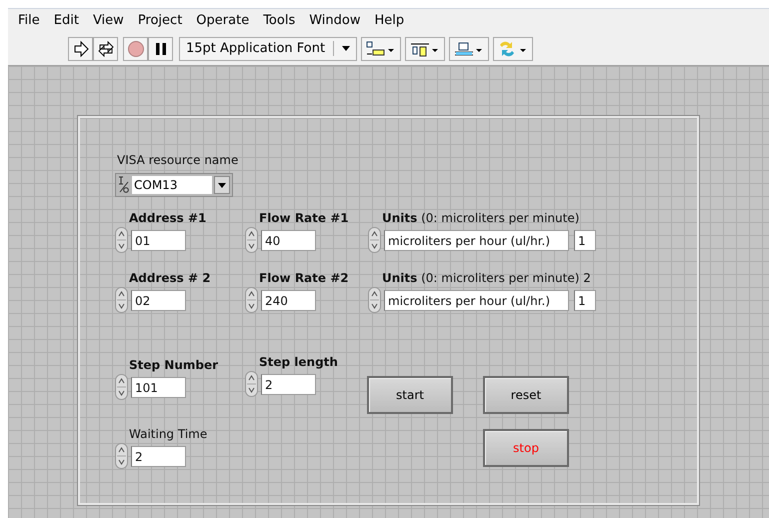 Image resolution: width=769 pixels, height=518 pixels. What do you see at coordinates (29, 20) in the screenshot?
I see `menu-item: File` at bounding box center [29, 20].